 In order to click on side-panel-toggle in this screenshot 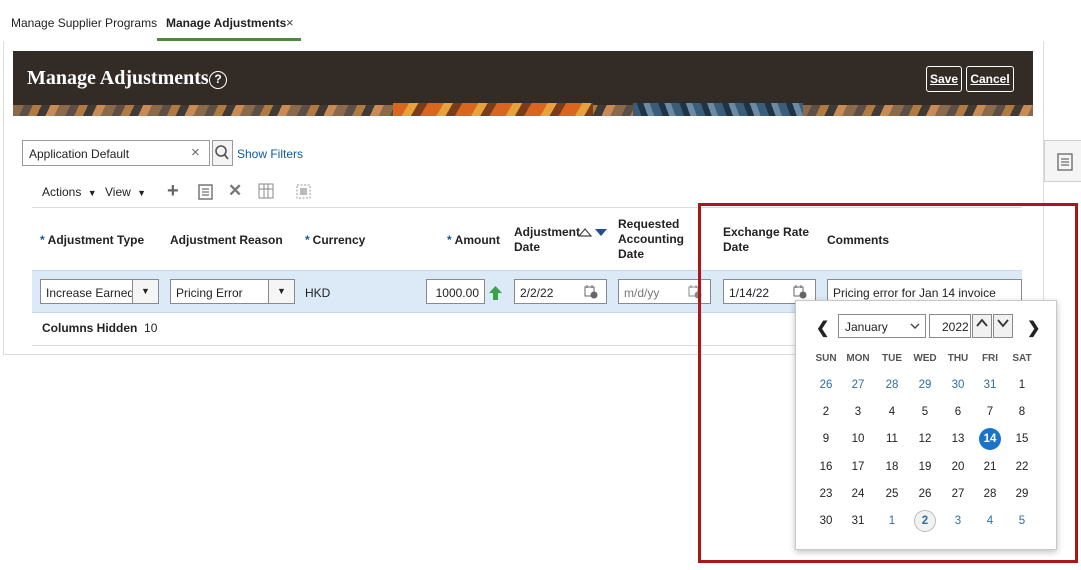, I will do `click(1062, 161)`.